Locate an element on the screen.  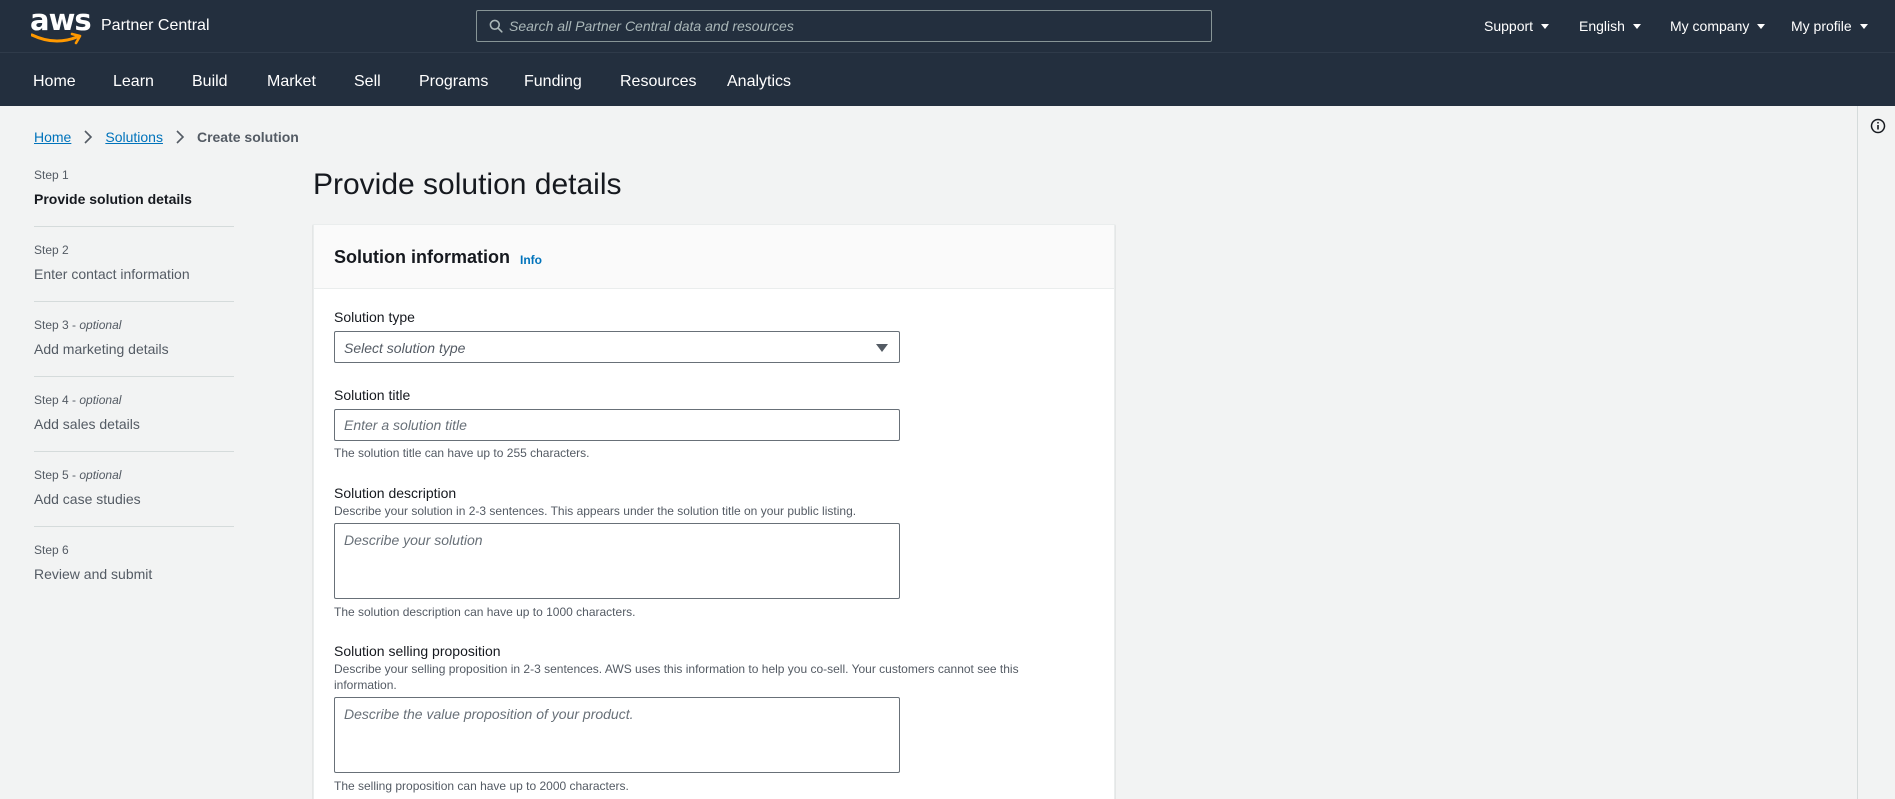
solution-type-select: Select solution type is located at coordinates (617, 347).